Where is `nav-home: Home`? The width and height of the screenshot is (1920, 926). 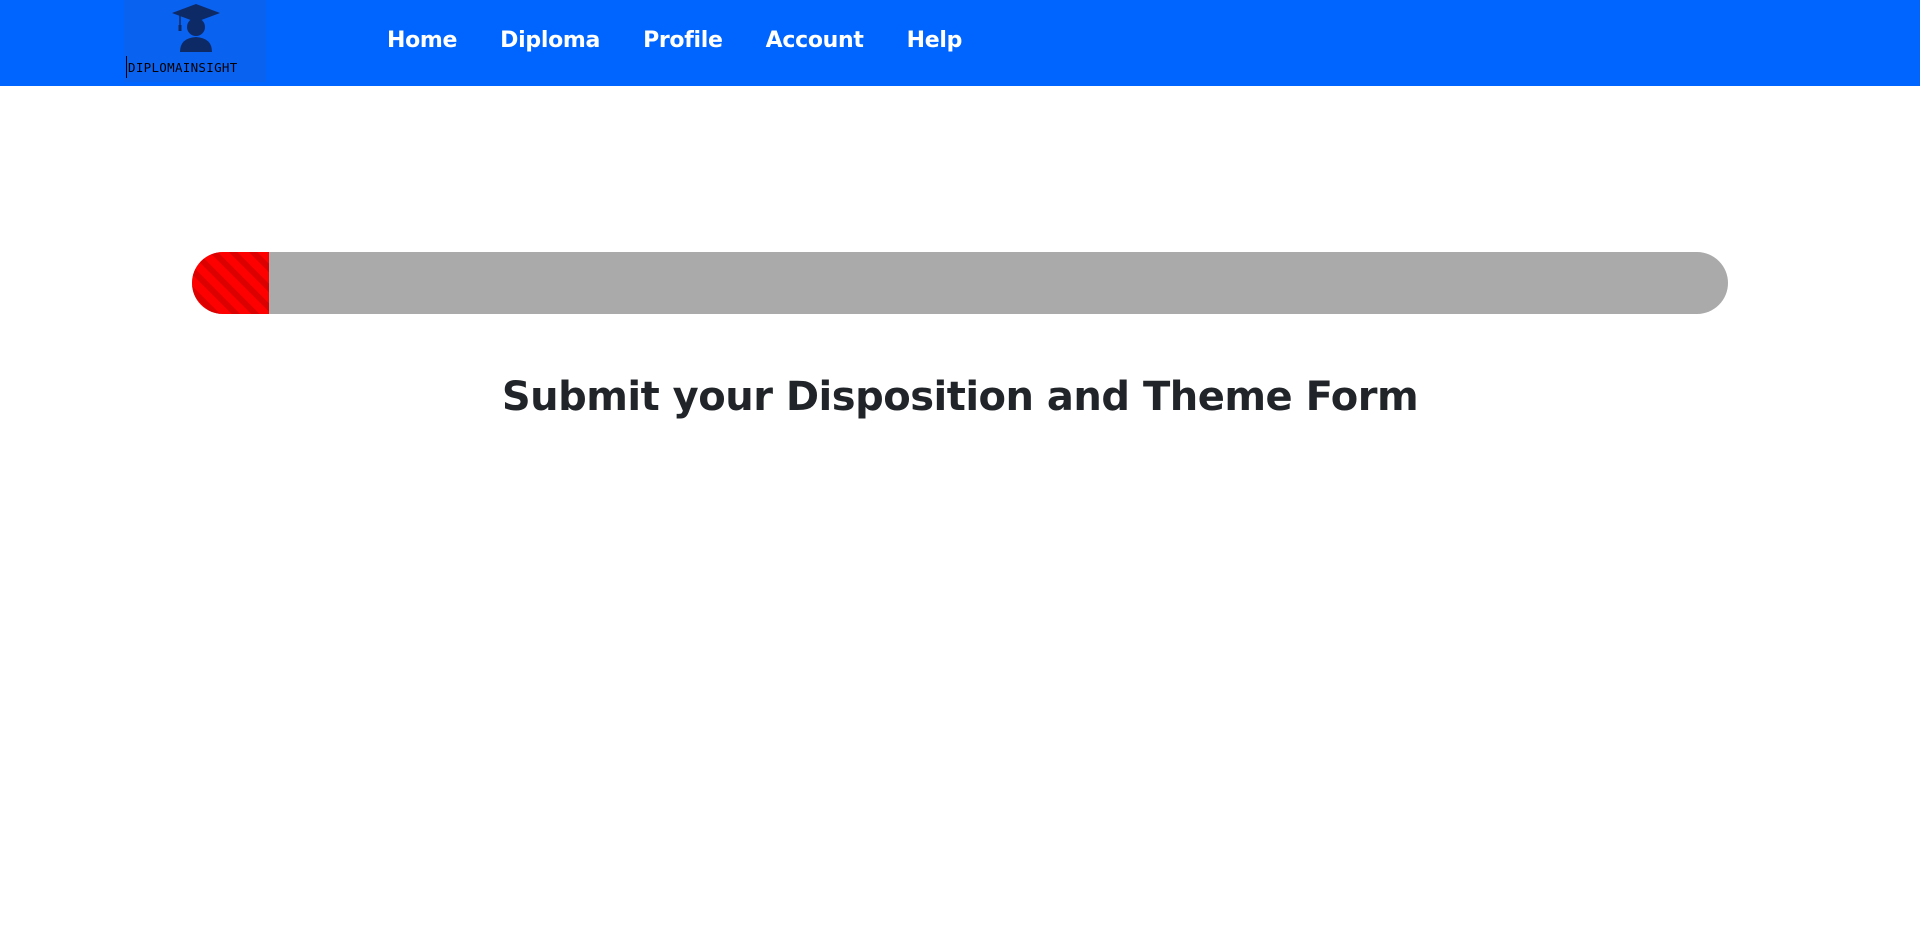 nav-home: Home is located at coordinates (422, 40).